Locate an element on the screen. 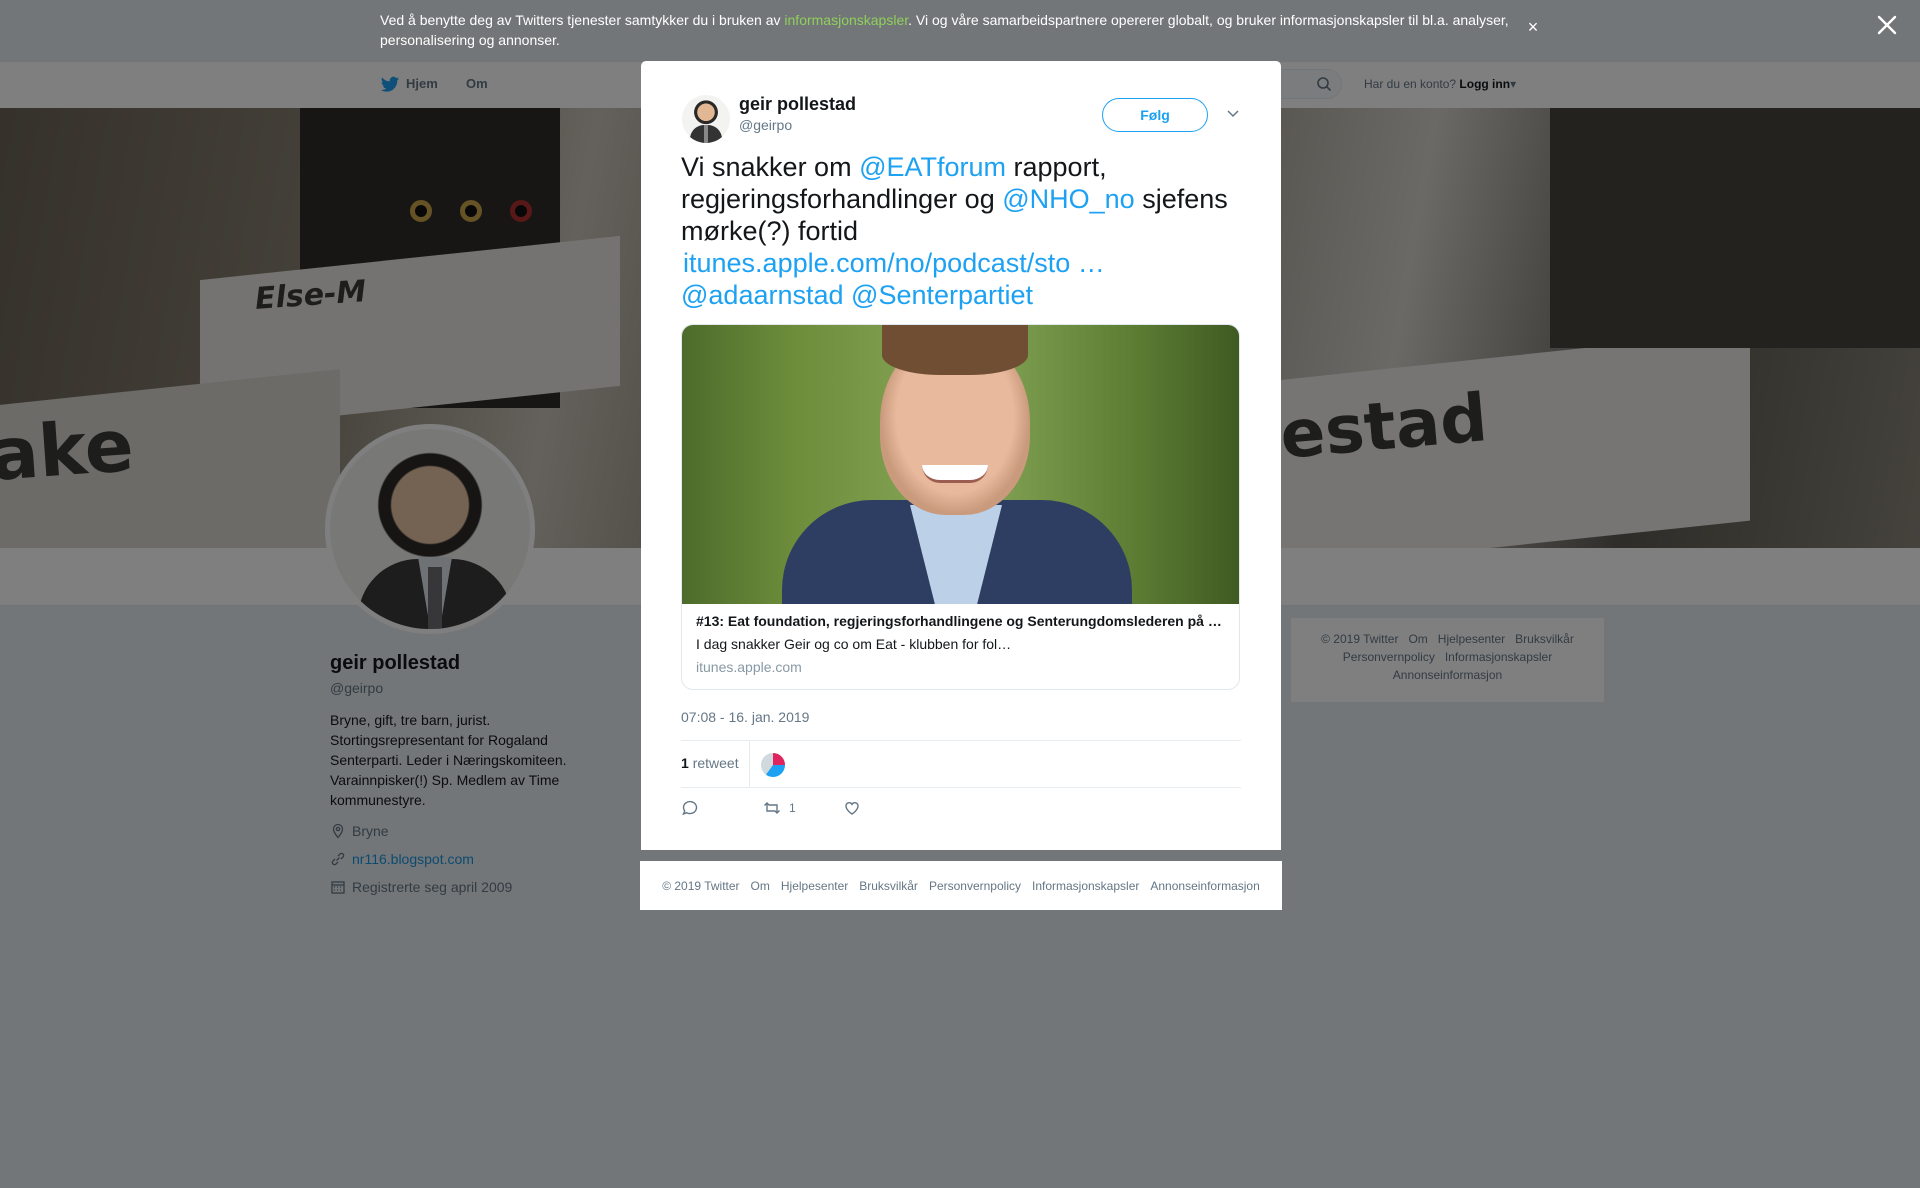 Image resolution: width=1920 pixels, height=1188 pixels. stats-divider is located at coordinates (749, 764).